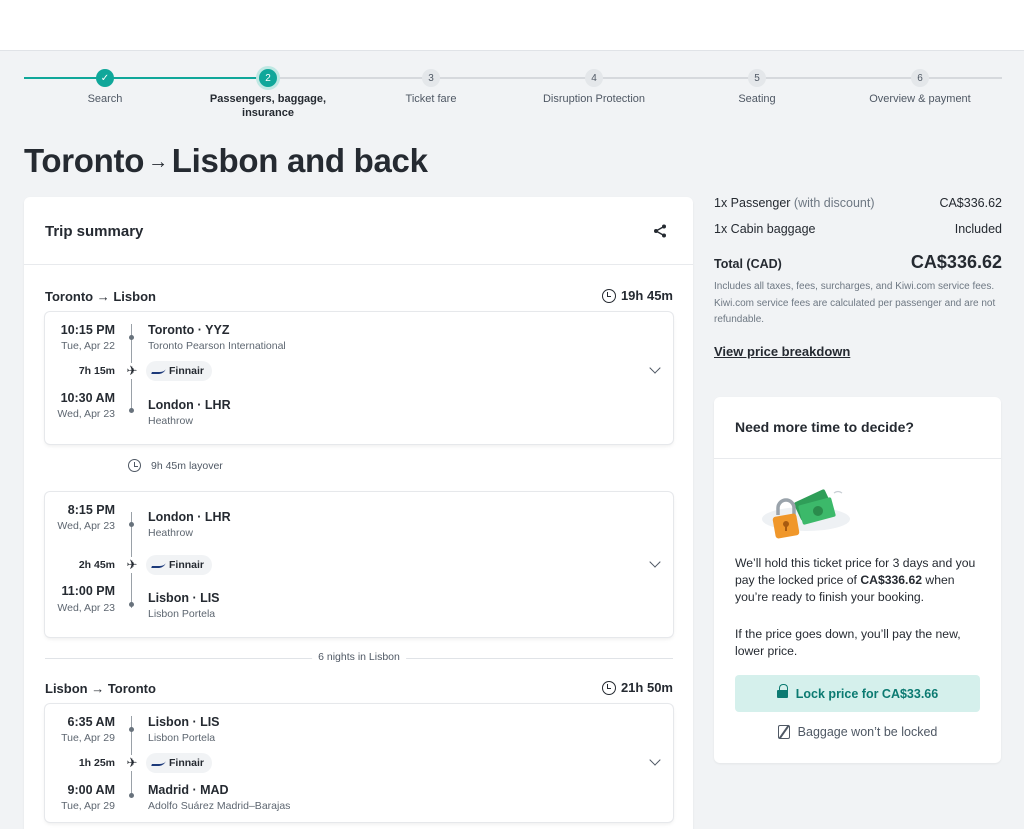 Image resolution: width=1024 pixels, height=829 pixels. Describe the element at coordinates (660, 231) in the screenshot. I see `share-icon` at that location.